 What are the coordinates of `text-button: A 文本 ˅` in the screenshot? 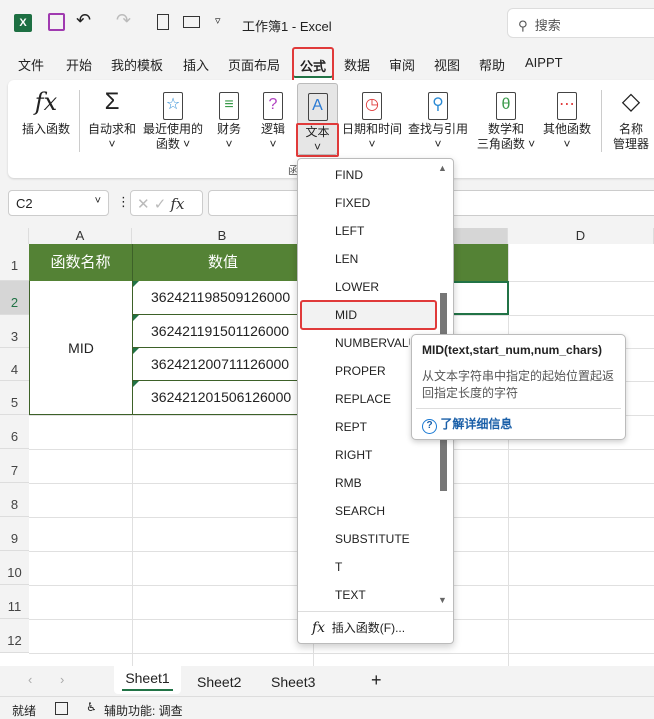 It's located at (317, 120).